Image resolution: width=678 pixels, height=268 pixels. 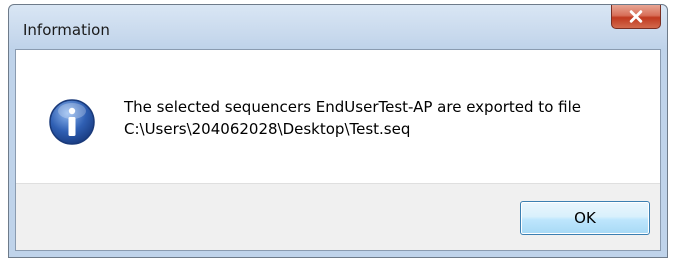 I want to click on close-button, so click(x=636, y=17).